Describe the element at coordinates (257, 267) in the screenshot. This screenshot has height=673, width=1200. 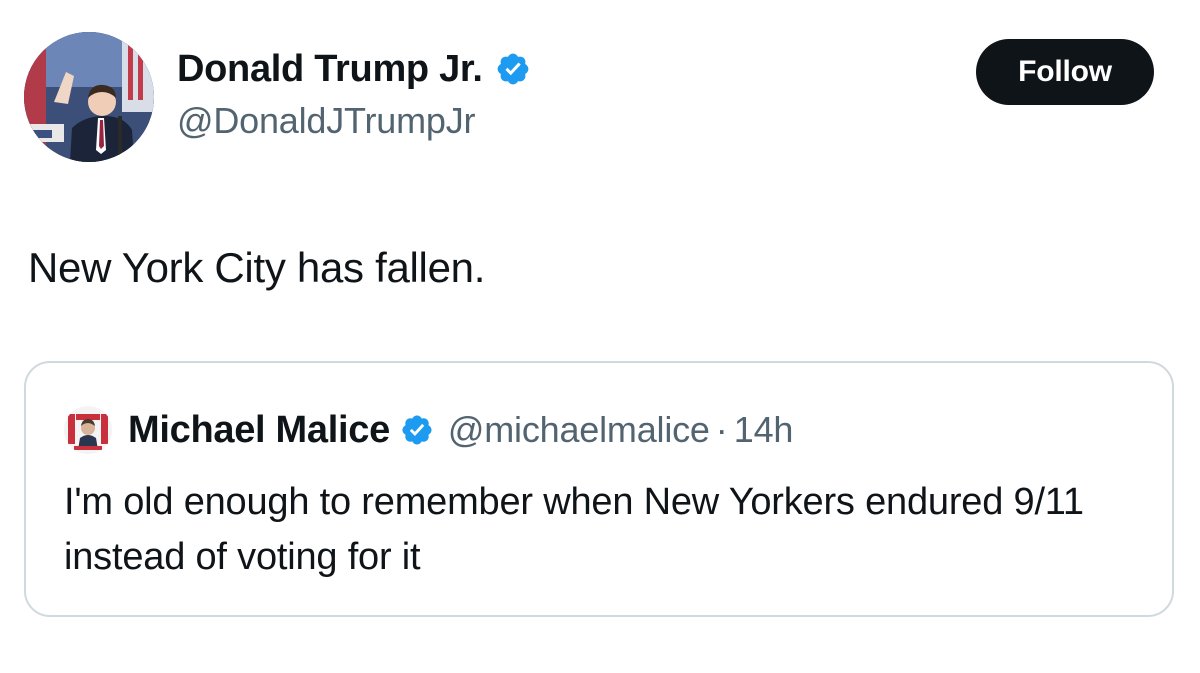
I see `tweet-text: New York City has fallen.` at that location.